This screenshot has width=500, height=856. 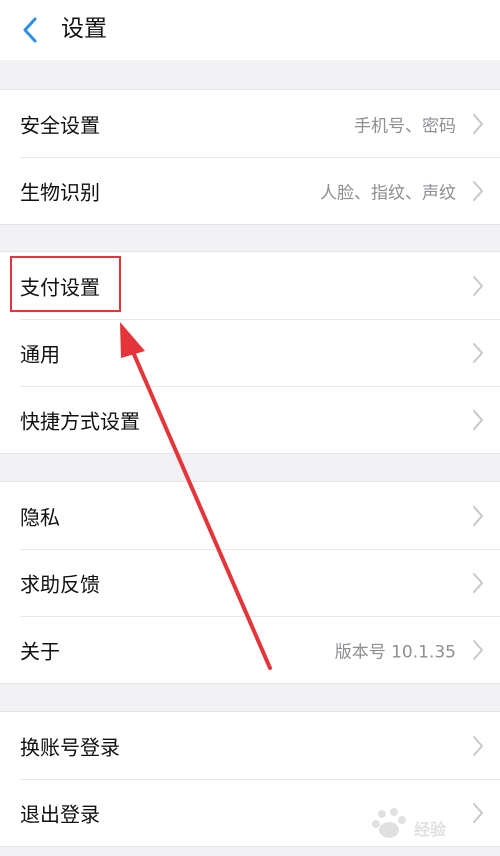 I want to click on row-switch-account: 换账号登录, so click(x=250, y=745).